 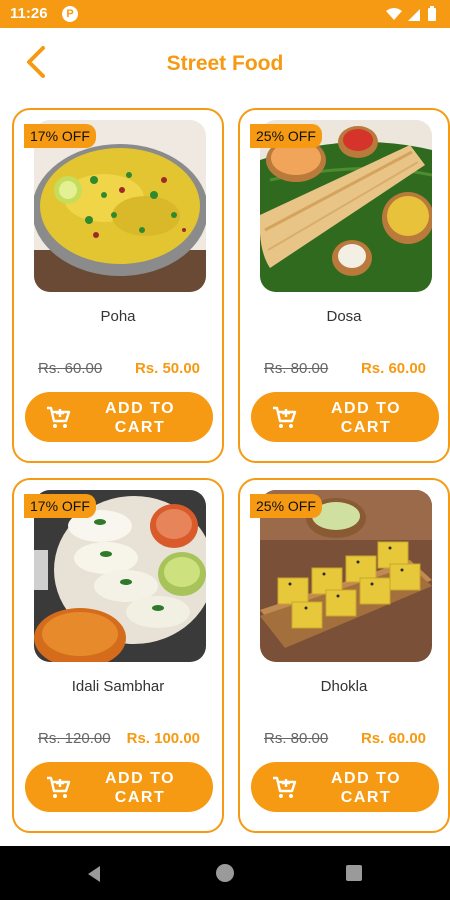 What do you see at coordinates (354, 873) in the screenshot?
I see `nav-recents-icon` at bounding box center [354, 873].